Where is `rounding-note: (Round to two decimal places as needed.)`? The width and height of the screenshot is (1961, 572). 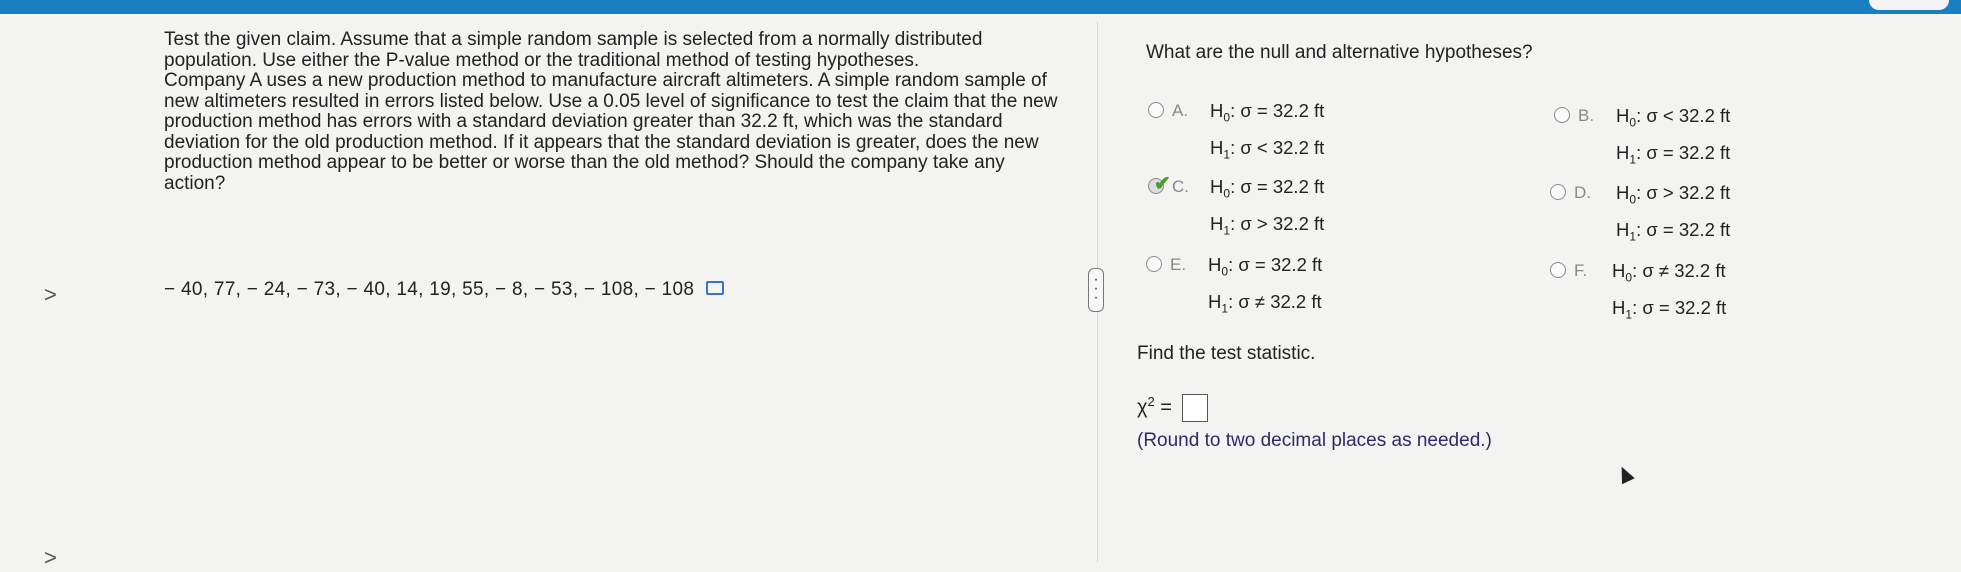
rounding-note: (Round to two decimal places as needed.) is located at coordinates (1314, 440).